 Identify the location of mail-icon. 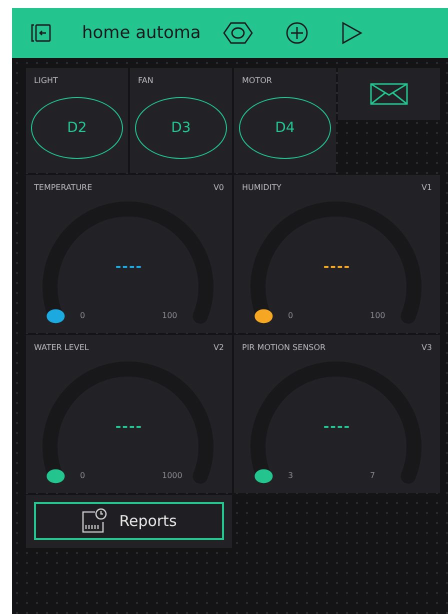
(389, 94).